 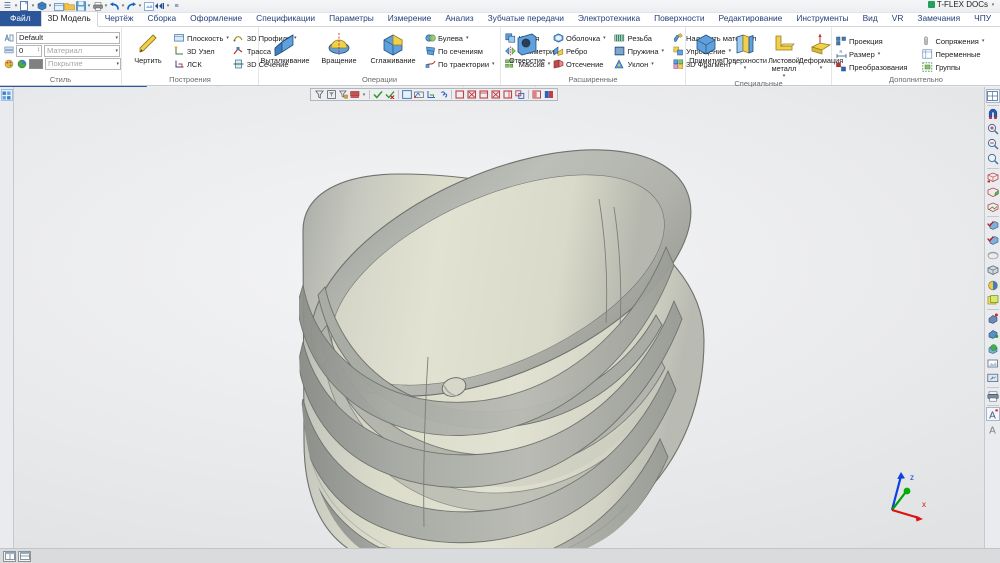 What do you see at coordinates (80, 6) in the screenshot?
I see `save-icon` at bounding box center [80, 6].